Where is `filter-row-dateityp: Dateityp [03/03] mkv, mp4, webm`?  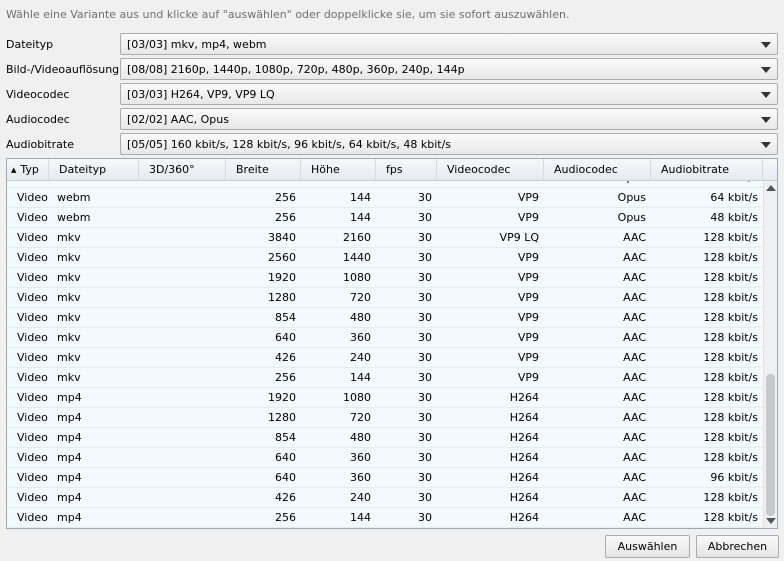
filter-row-dateityp: Dateityp [03/03] mkv, mp4, webm is located at coordinates (392, 45).